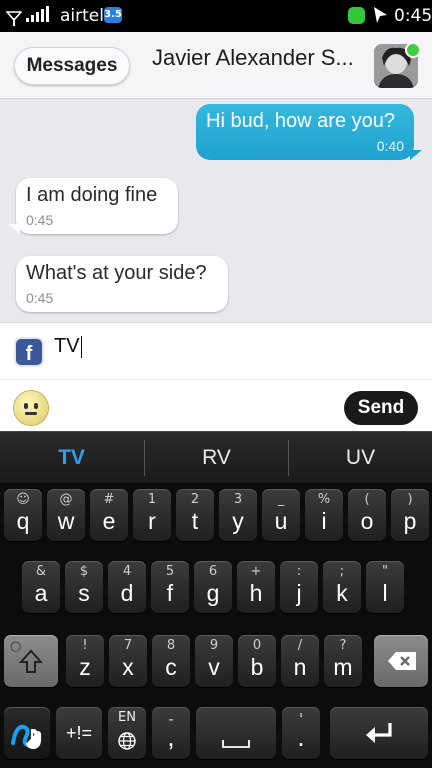 The height and width of the screenshot is (768, 432). What do you see at coordinates (343, 661) in the screenshot?
I see `key-m: ? m` at bounding box center [343, 661].